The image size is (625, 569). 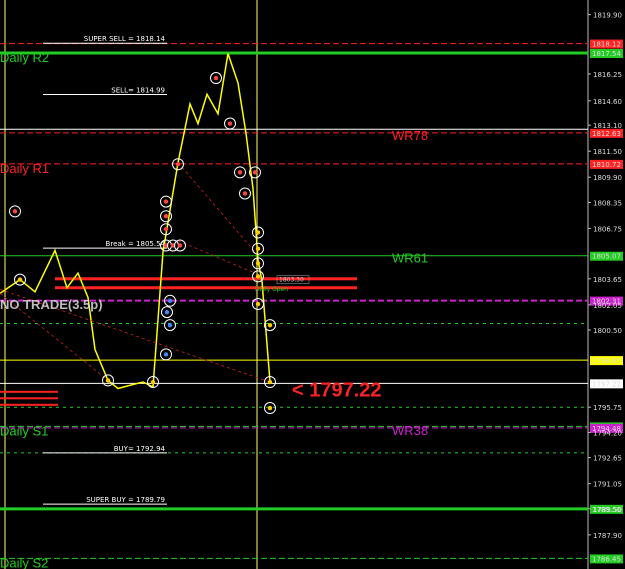 What do you see at coordinates (607, 459) in the screenshot?
I see `axis-tick-label: 1792.65` at bounding box center [607, 459].